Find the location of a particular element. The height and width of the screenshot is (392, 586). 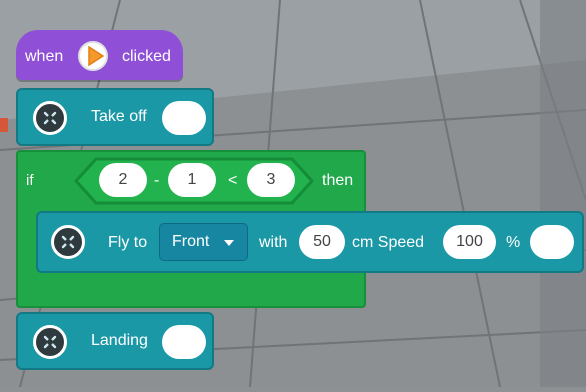

fly-to-param-input is located at coordinates (552, 242).